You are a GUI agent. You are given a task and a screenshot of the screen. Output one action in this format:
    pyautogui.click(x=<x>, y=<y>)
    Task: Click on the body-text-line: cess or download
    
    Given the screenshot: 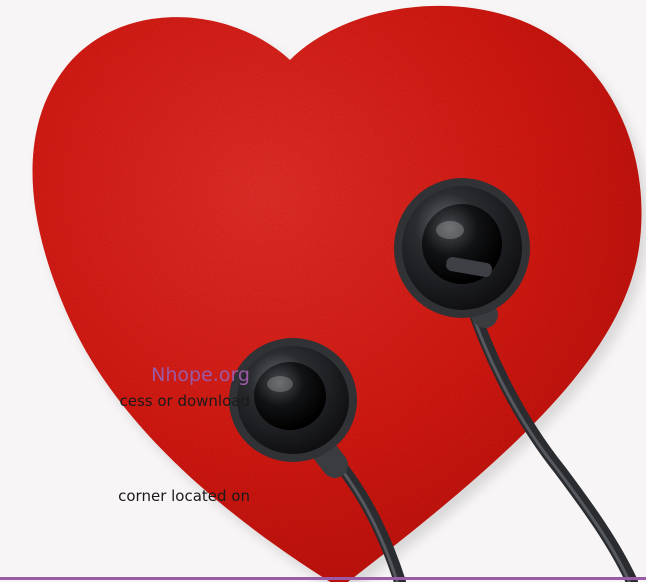 What is the action you would take?
    pyautogui.click(x=184, y=401)
    